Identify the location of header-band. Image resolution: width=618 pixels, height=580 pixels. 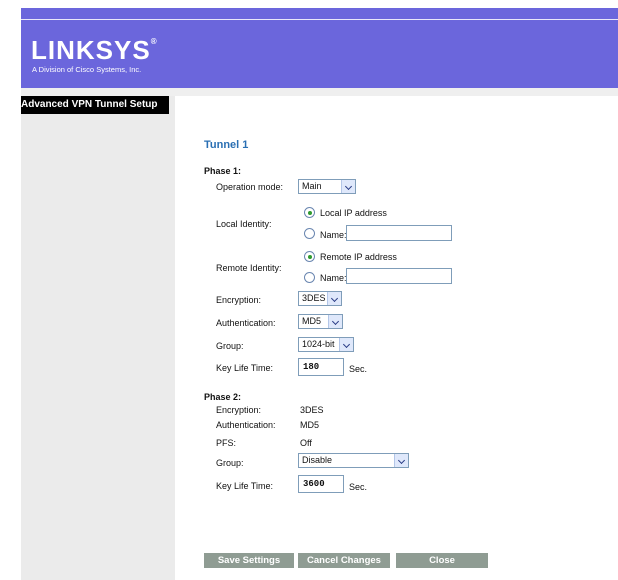
(319, 92).